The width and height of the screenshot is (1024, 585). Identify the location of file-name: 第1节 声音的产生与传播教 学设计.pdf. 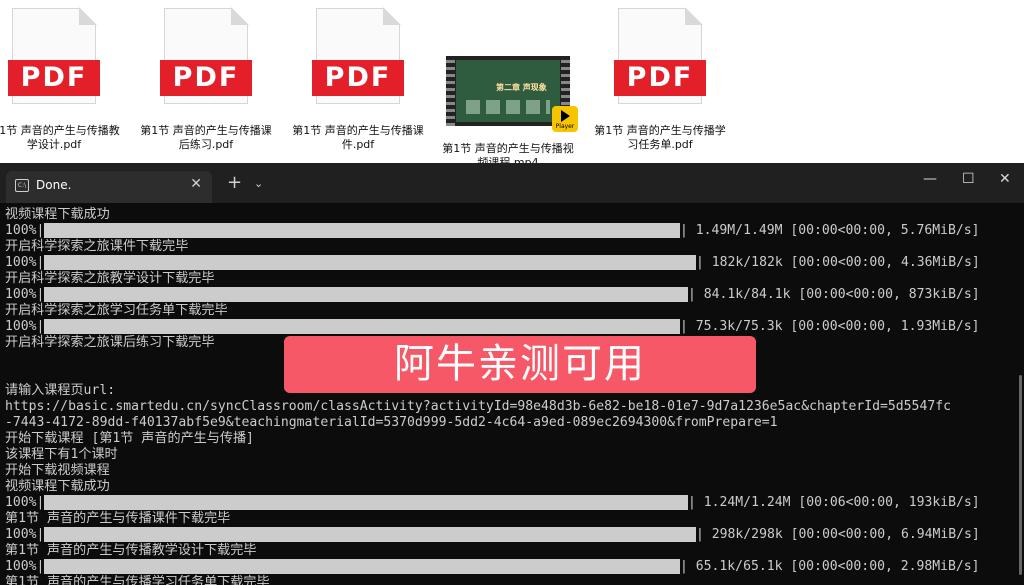
(60, 137).